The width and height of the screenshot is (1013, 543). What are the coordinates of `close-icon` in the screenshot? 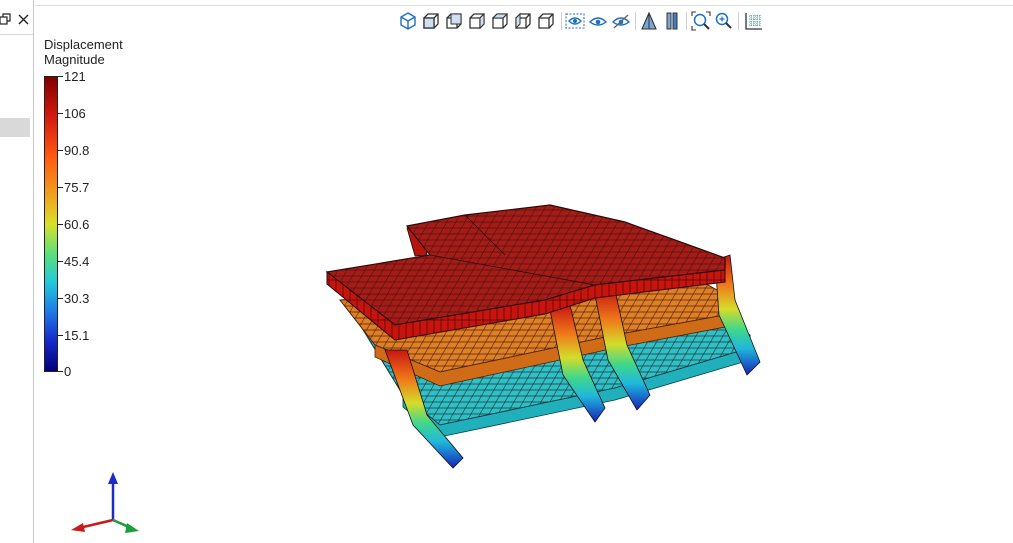 It's located at (24, 20).